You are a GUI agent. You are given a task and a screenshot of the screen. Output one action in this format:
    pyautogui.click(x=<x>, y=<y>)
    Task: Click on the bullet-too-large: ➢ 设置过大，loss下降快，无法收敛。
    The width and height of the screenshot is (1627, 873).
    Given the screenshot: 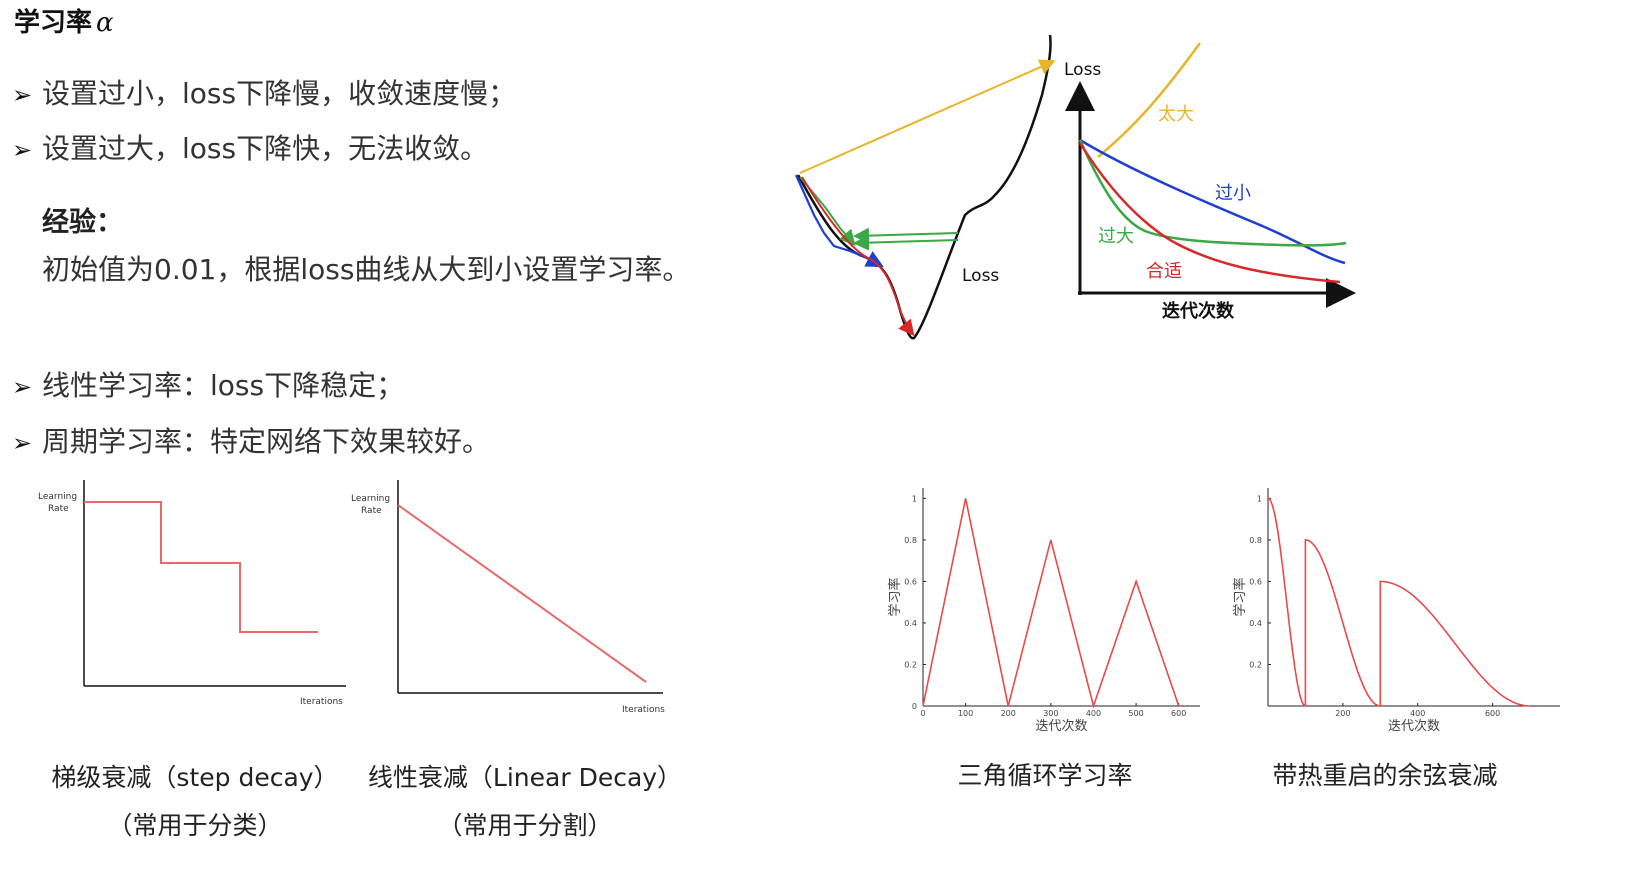 What is the action you would take?
    pyautogui.click(x=250, y=147)
    